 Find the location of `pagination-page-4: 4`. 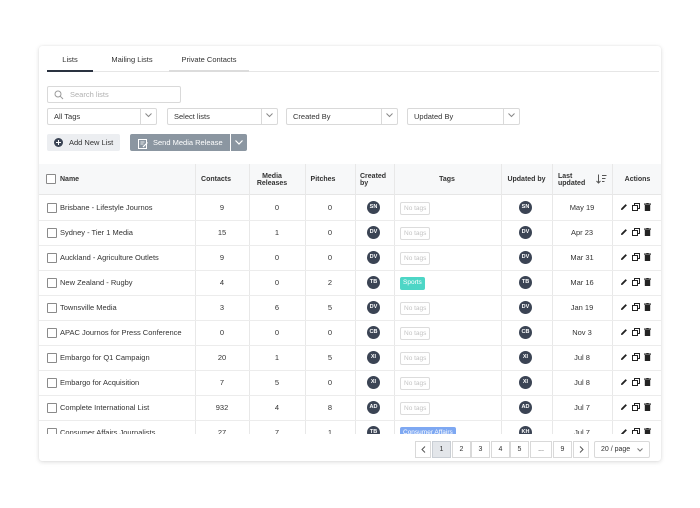

pagination-page-4: 4 is located at coordinates (500, 449).